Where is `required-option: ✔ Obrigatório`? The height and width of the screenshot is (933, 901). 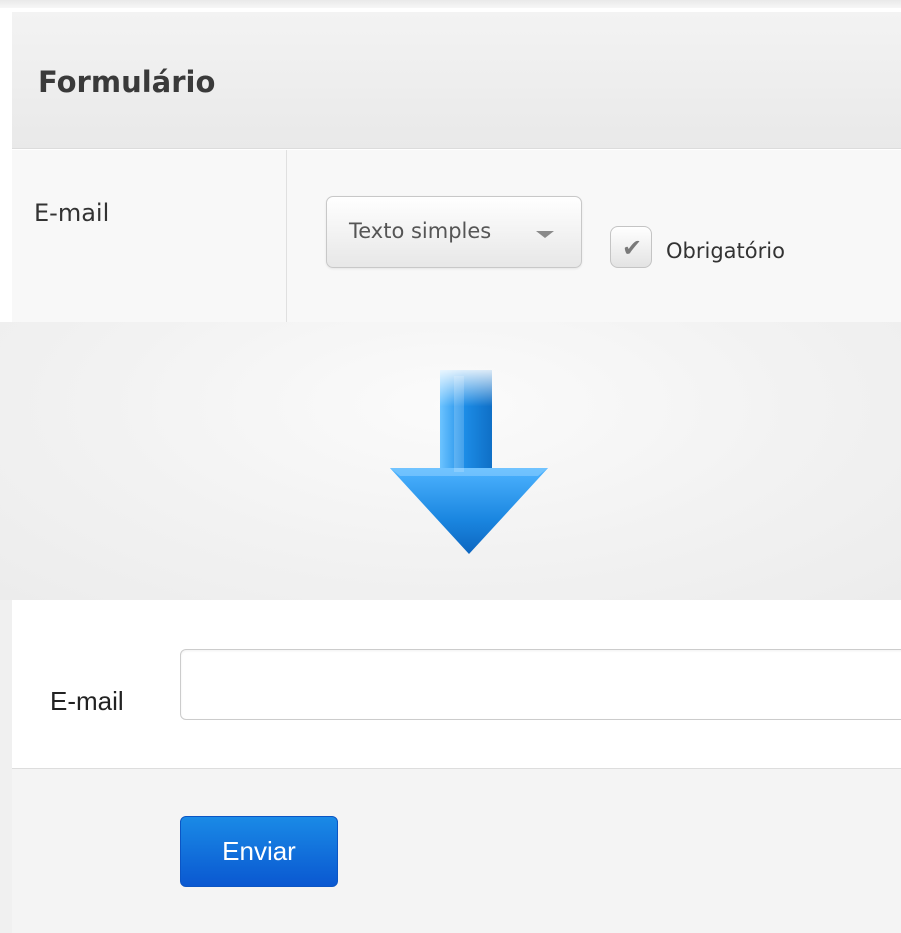 required-option: ✔ Obrigatório is located at coordinates (735, 246).